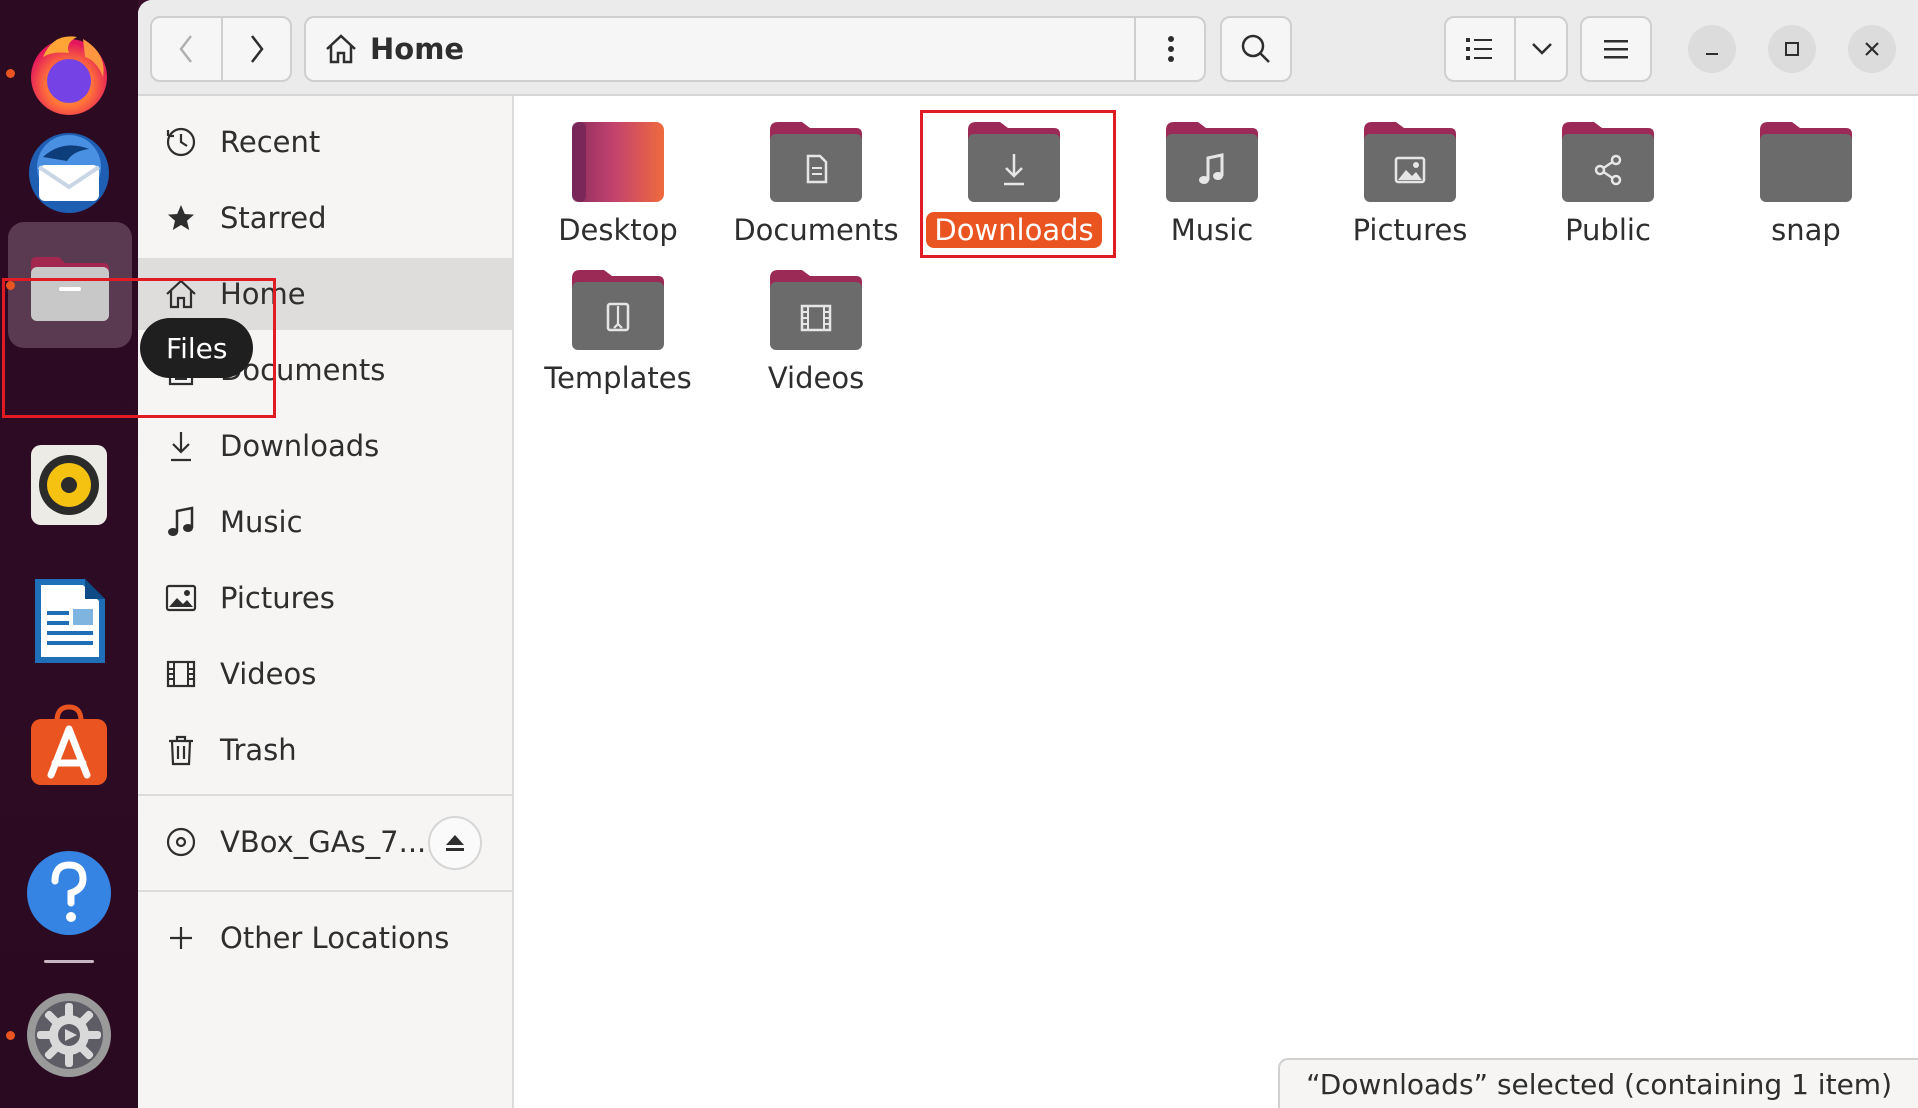  What do you see at coordinates (268, 674) in the screenshot?
I see `sidebar-item-label: Videos` at bounding box center [268, 674].